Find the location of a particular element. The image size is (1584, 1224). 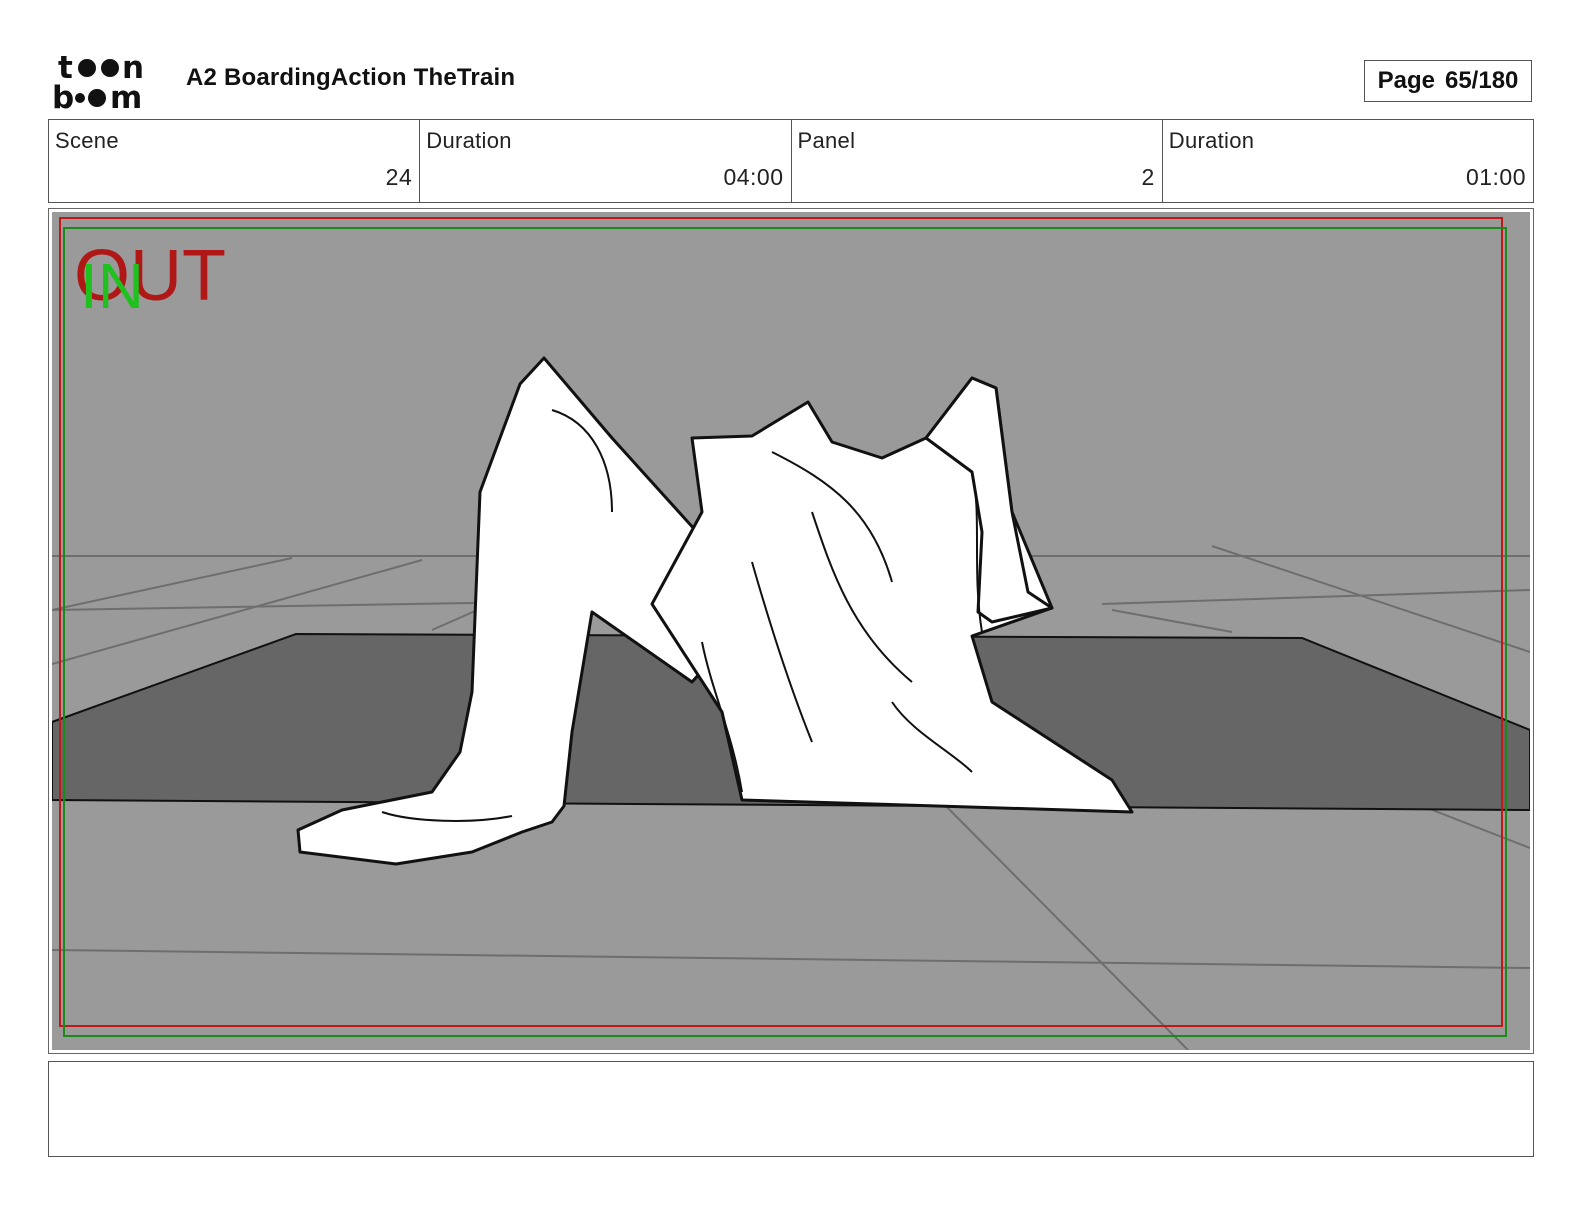

scene-value: 24 is located at coordinates (399, 177).